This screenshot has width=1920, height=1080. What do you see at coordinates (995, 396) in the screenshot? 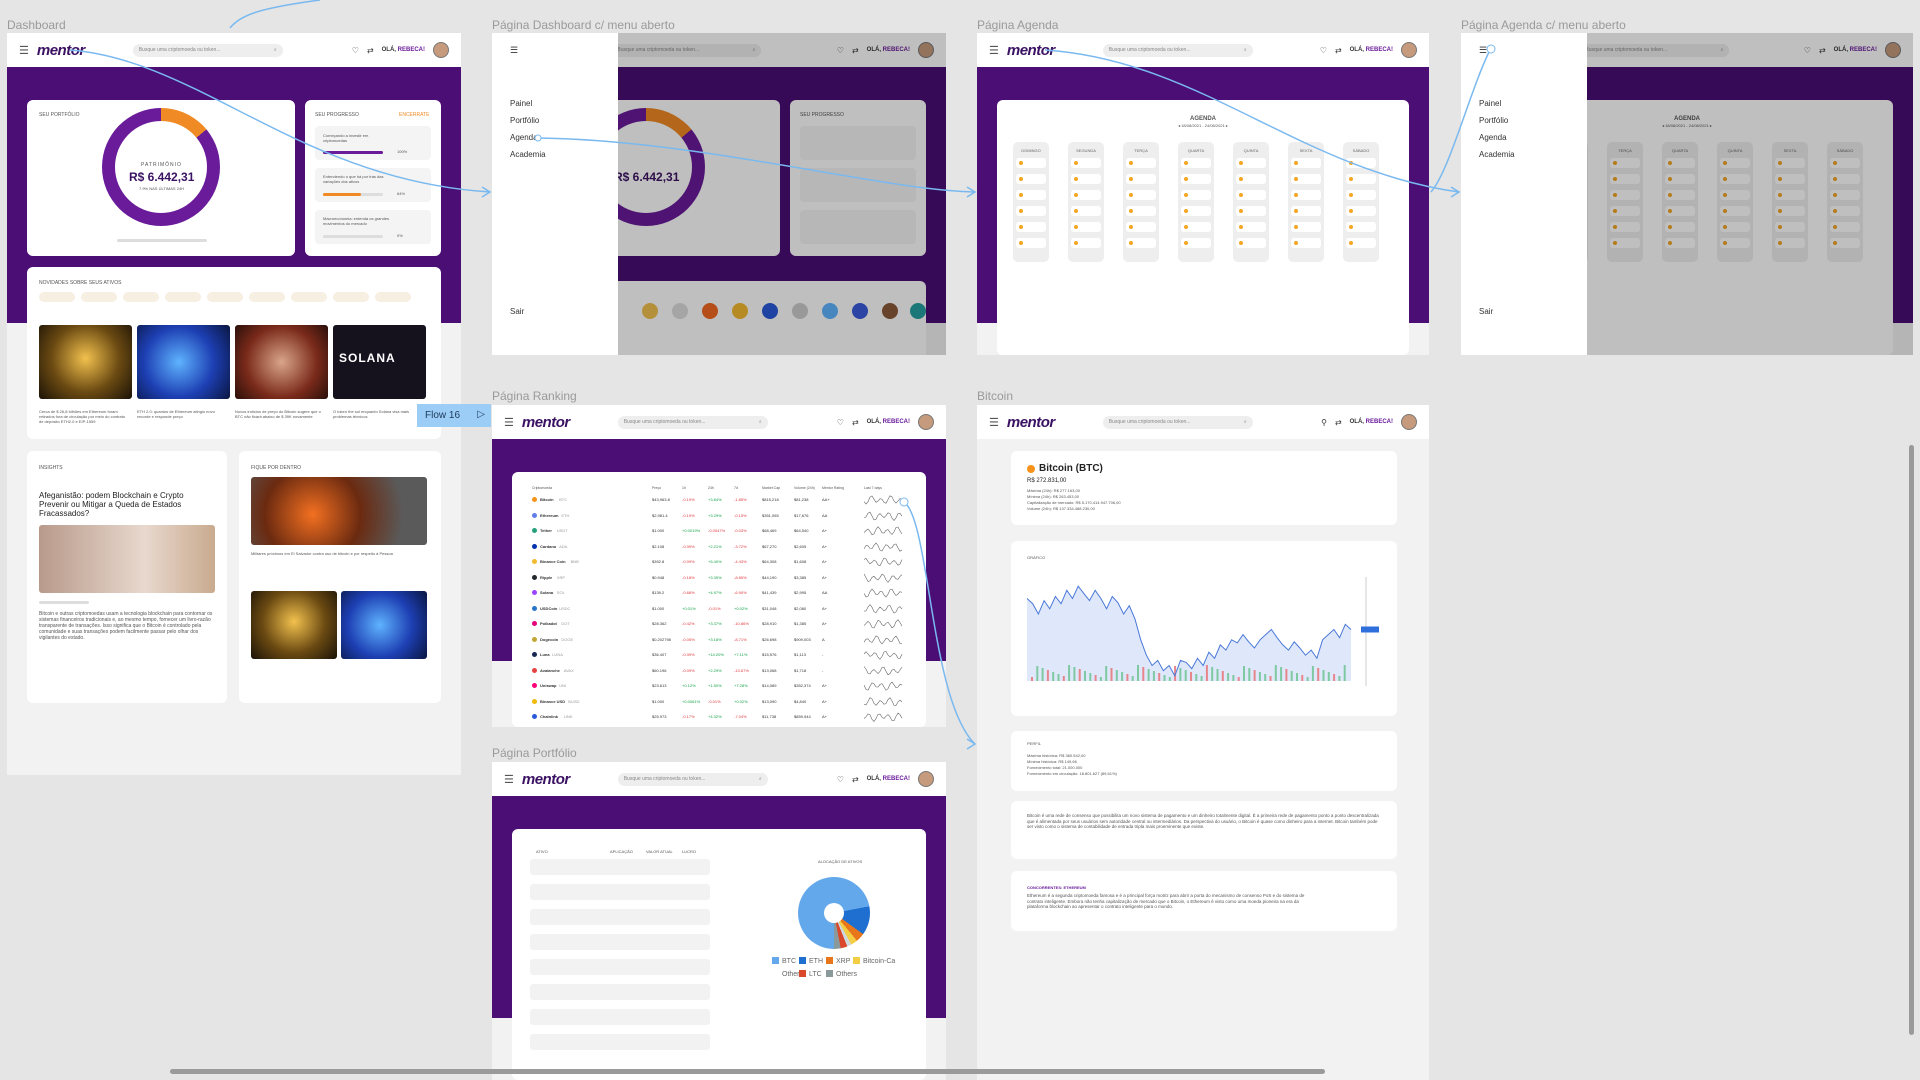
I see `frame-label-bitcoin: Bitcoin` at bounding box center [995, 396].